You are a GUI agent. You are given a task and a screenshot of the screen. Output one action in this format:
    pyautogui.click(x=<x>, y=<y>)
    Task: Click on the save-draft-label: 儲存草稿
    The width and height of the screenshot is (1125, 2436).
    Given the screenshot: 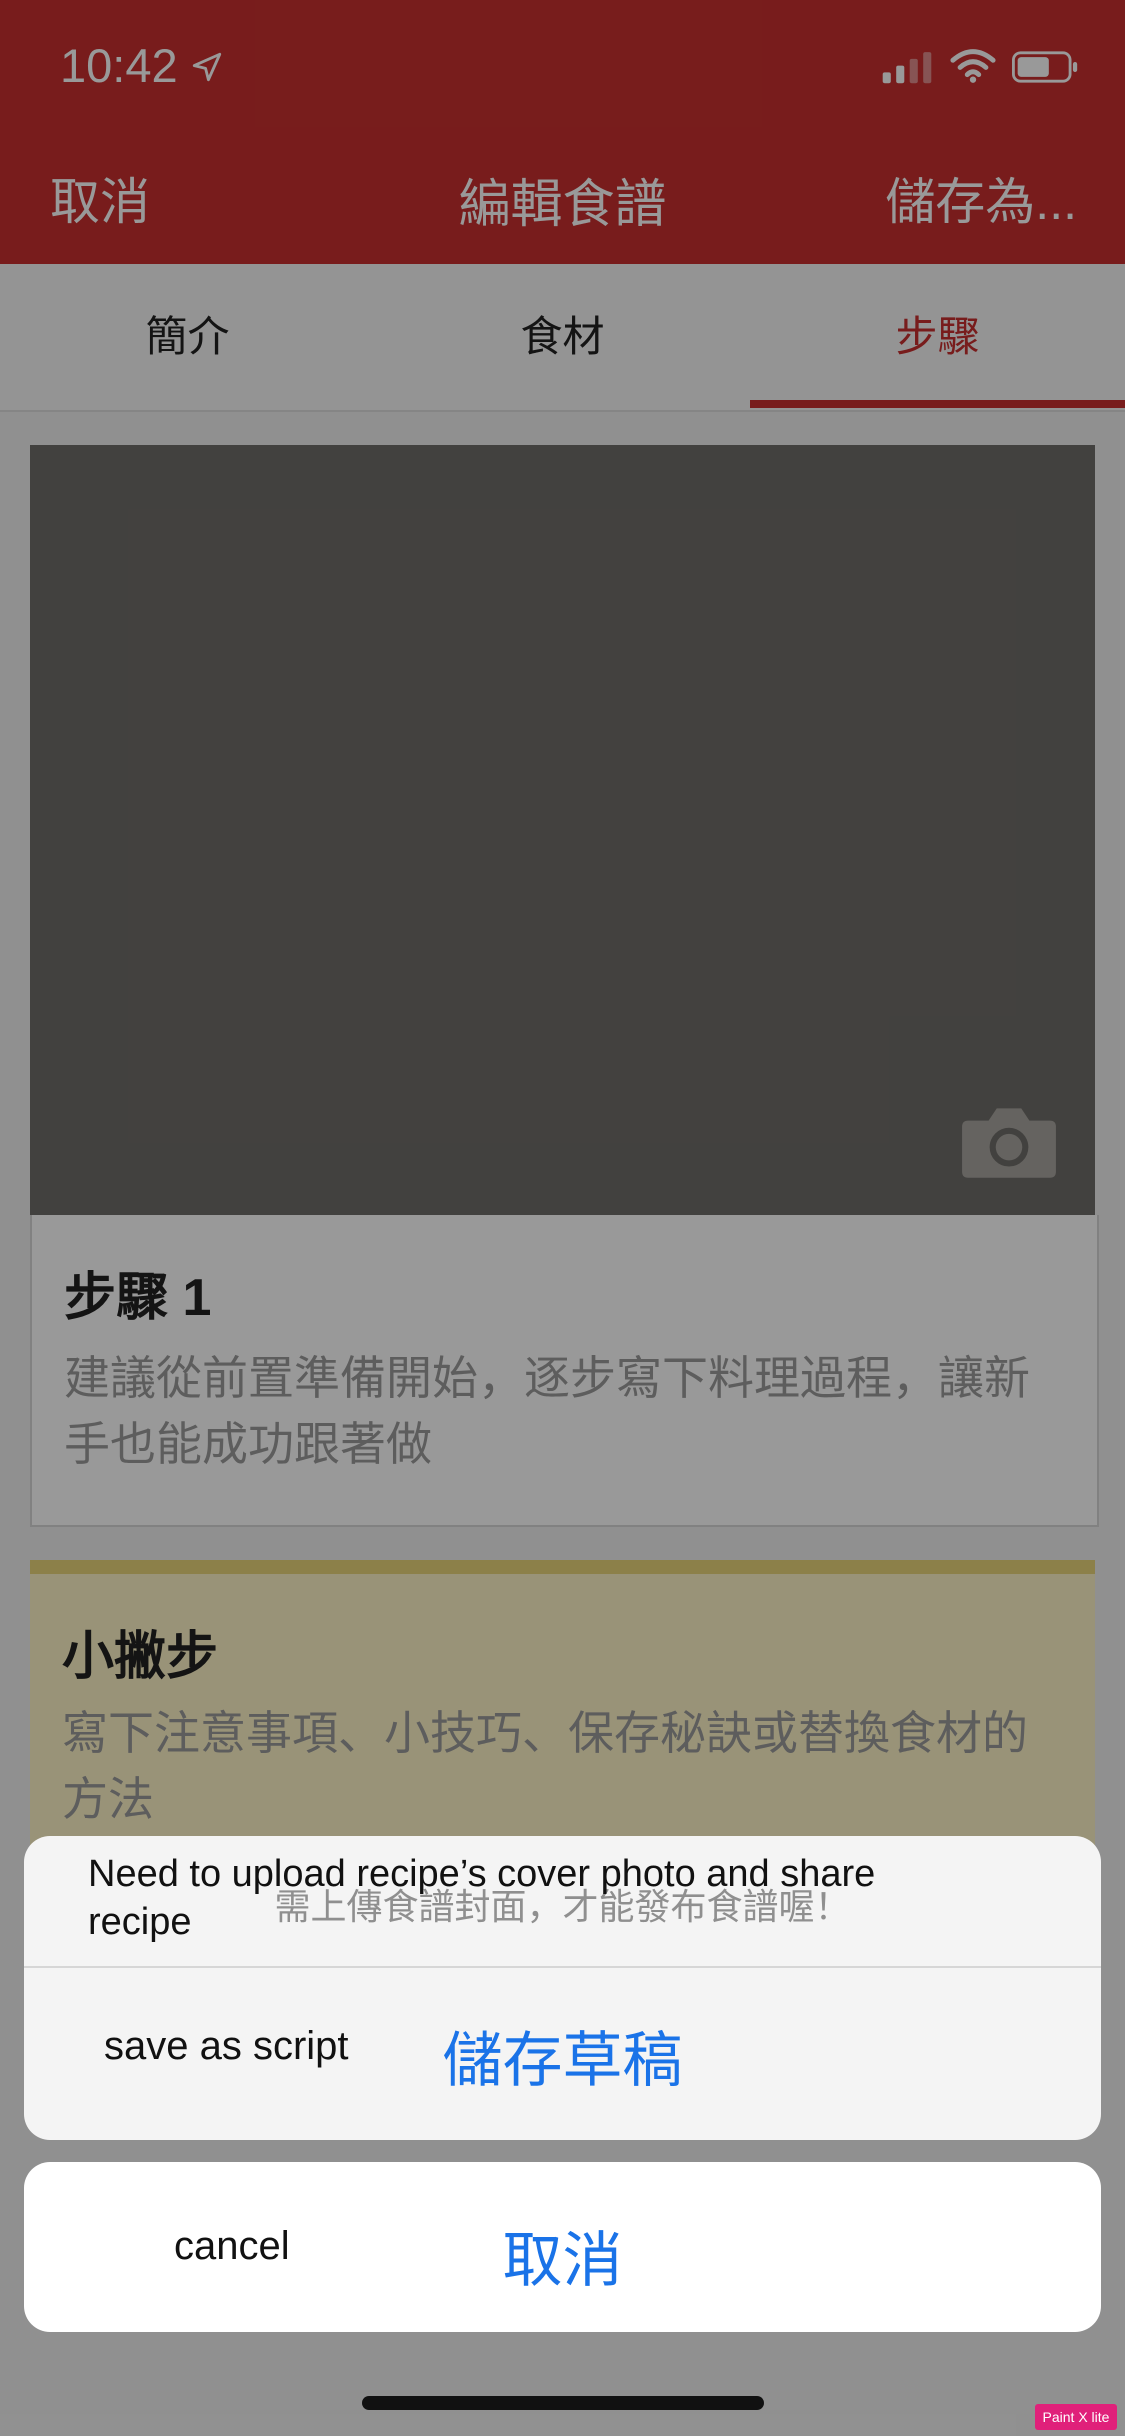 What is the action you would take?
    pyautogui.click(x=562, y=2055)
    